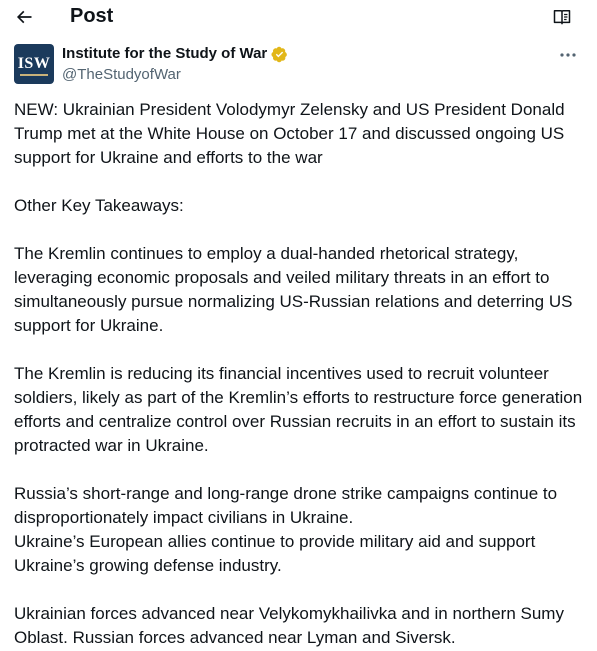 The height and width of the screenshot is (651, 597). Describe the element at coordinates (99, 205) in the screenshot. I see `tweet-paragraph: Other Key Takeaways:` at that location.